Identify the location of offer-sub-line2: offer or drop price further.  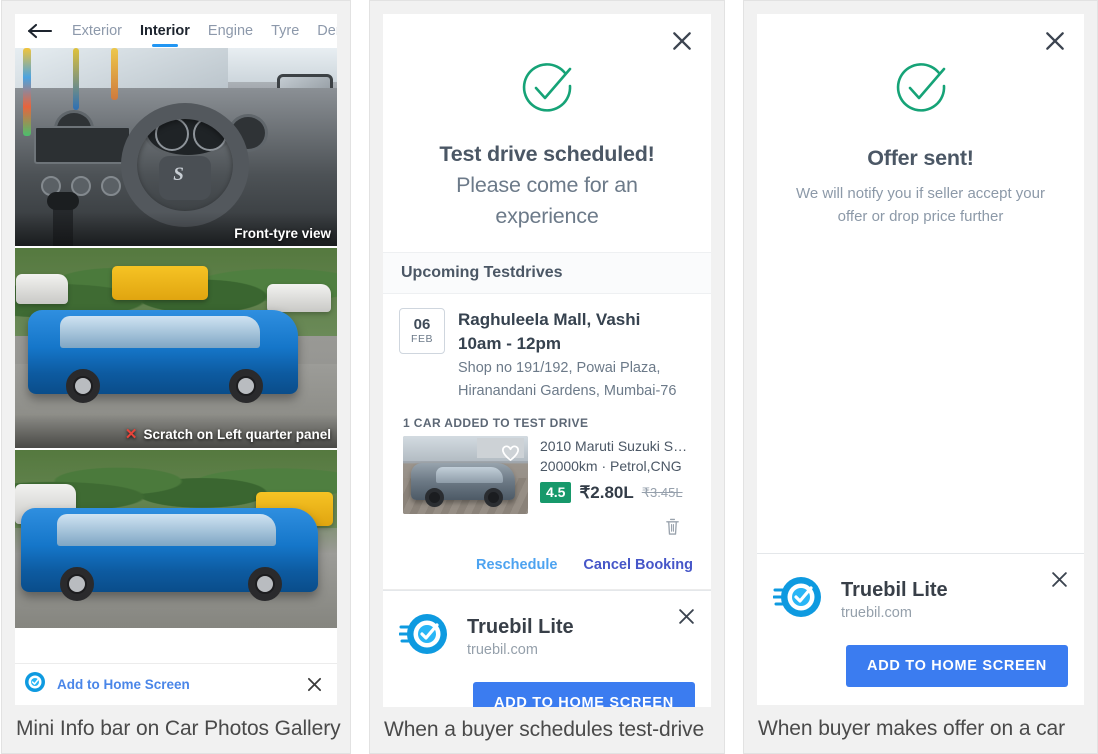
(920, 216).